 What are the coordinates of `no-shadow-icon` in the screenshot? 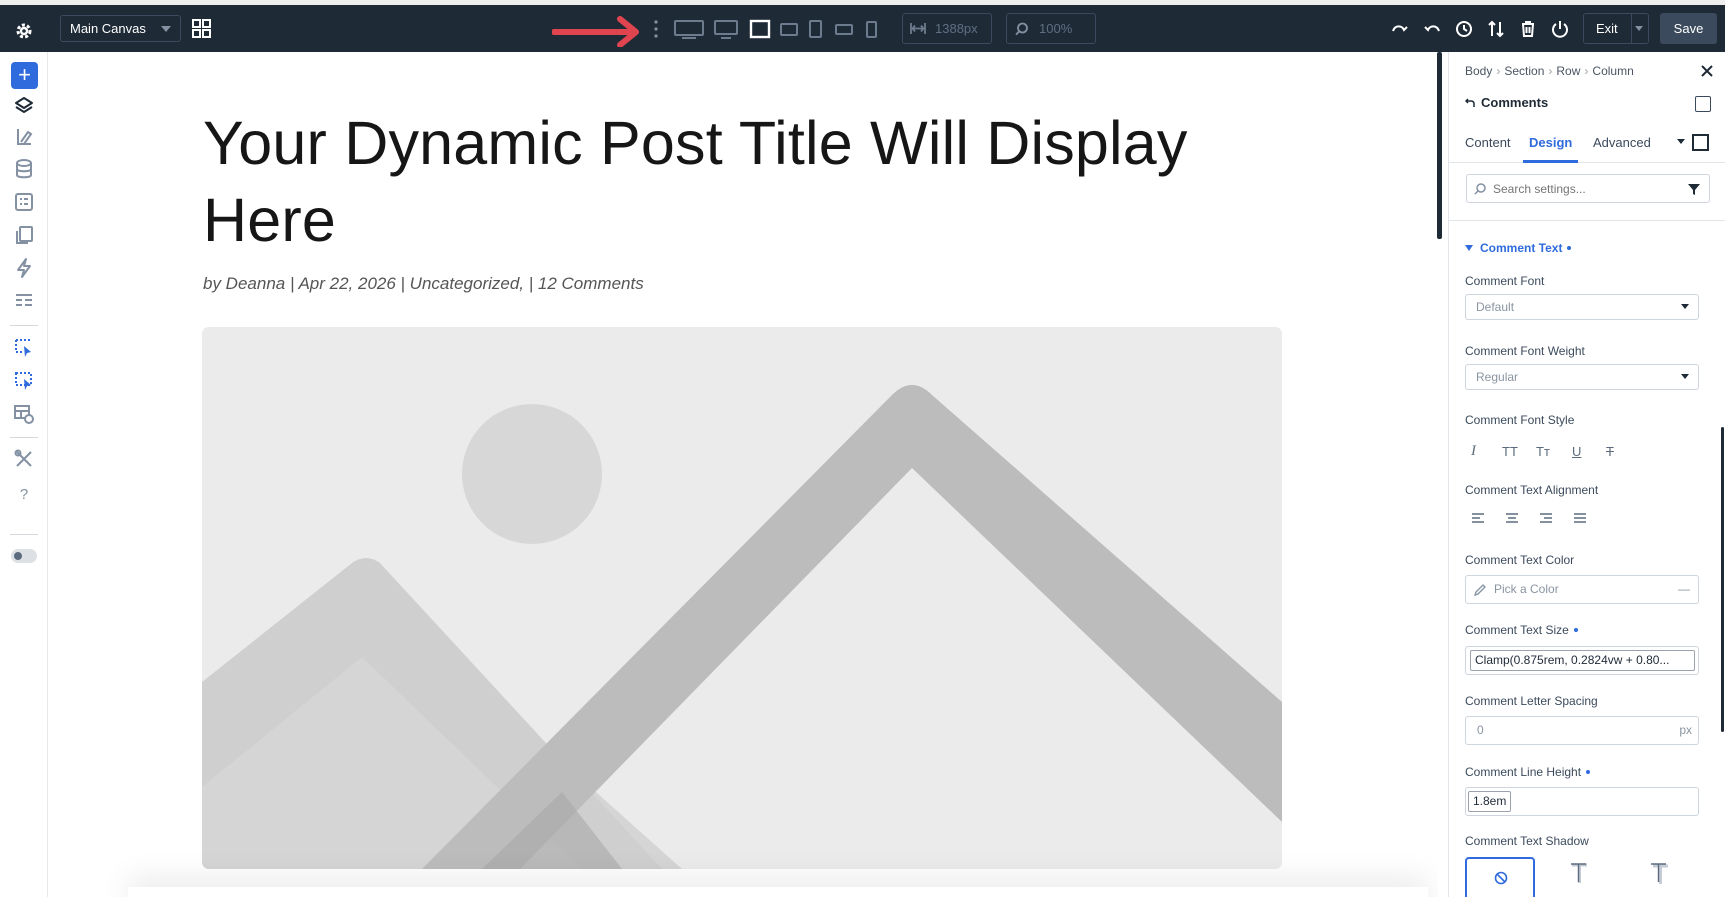 It's located at (1501, 878).